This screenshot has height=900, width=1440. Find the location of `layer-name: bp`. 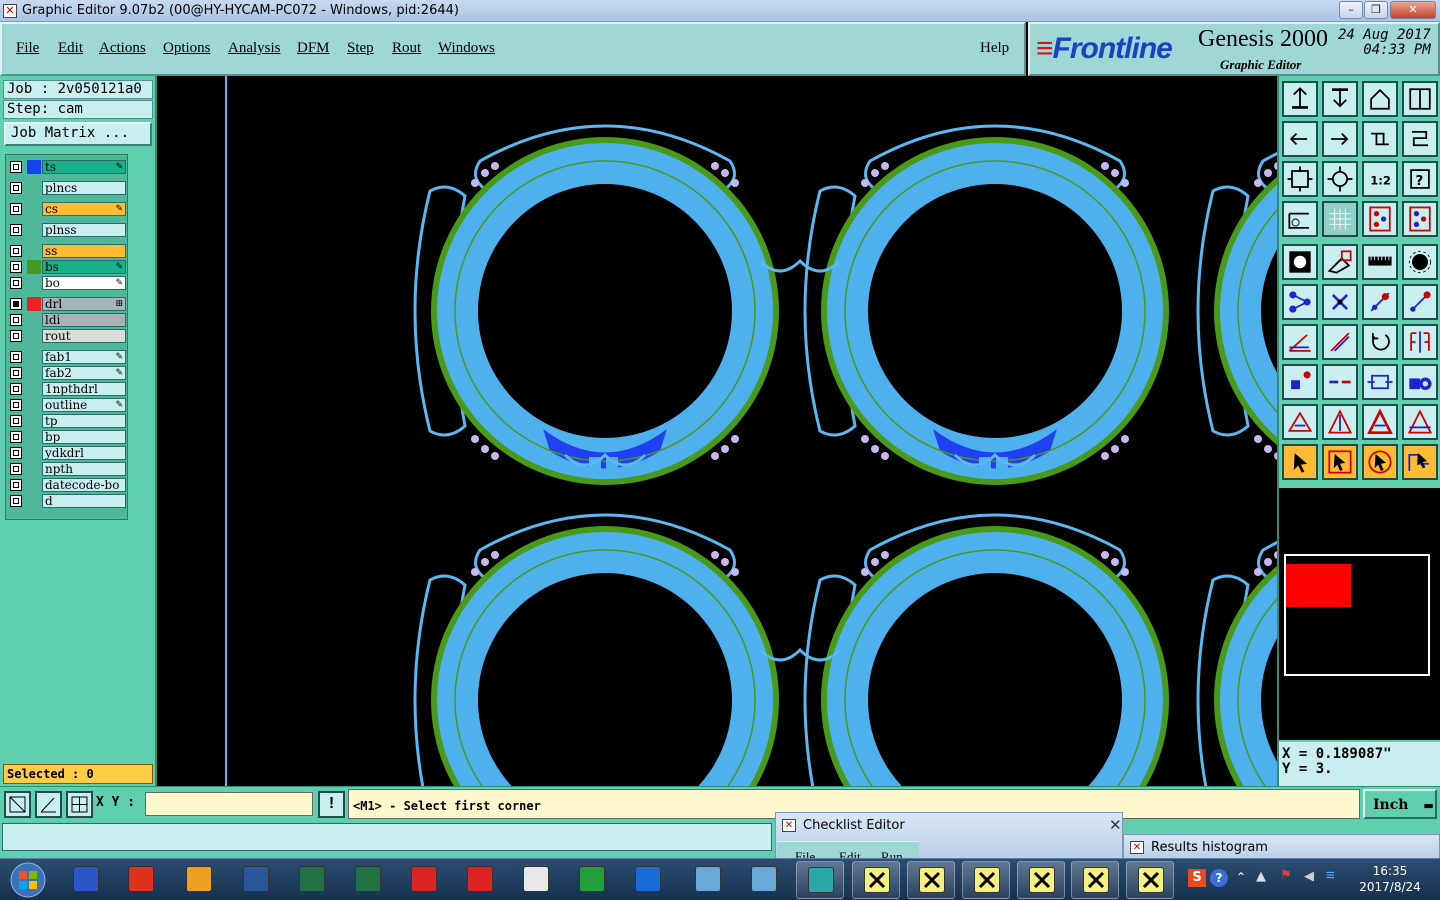

layer-name: bp is located at coordinates (84, 437).